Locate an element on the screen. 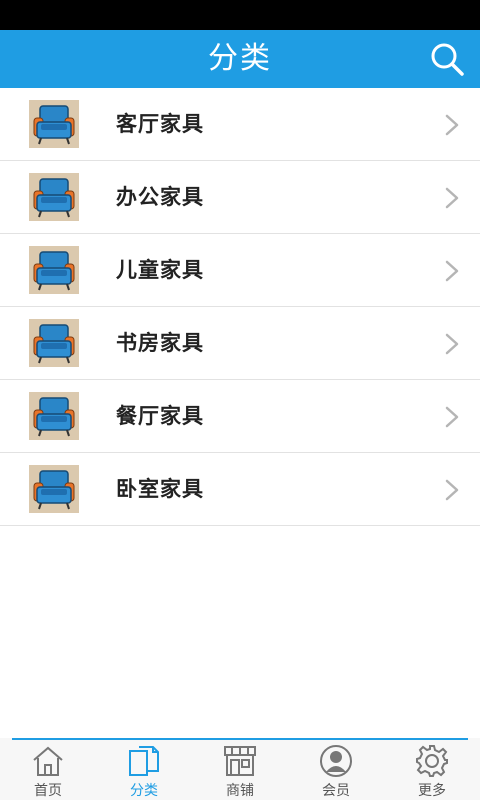  category-label: 儿童家具 is located at coordinates (160, 270).